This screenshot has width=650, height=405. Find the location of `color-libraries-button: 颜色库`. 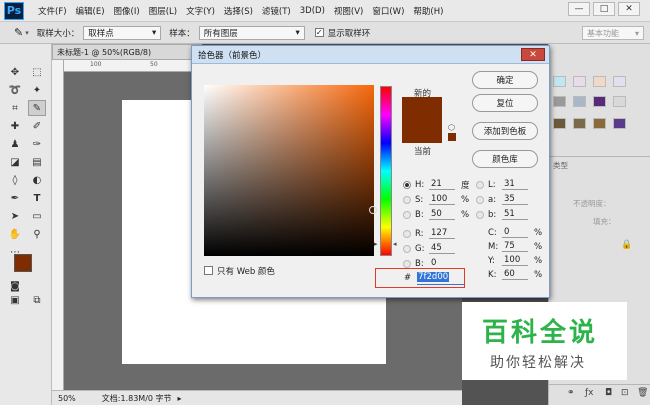

color-libraries-button: 颜色库 is located at coordinates (505, 159).